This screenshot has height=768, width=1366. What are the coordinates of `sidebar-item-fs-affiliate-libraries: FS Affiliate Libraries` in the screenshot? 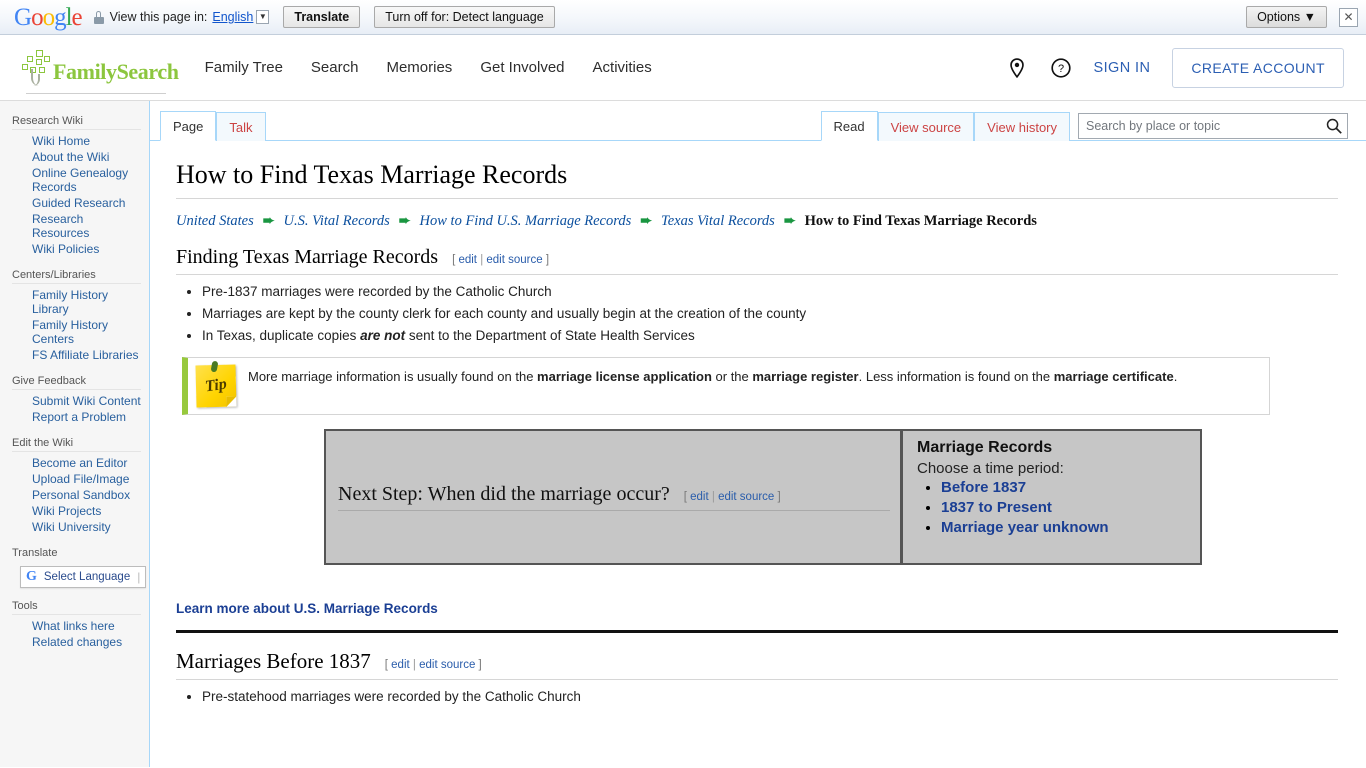 It's located at (76, 355).